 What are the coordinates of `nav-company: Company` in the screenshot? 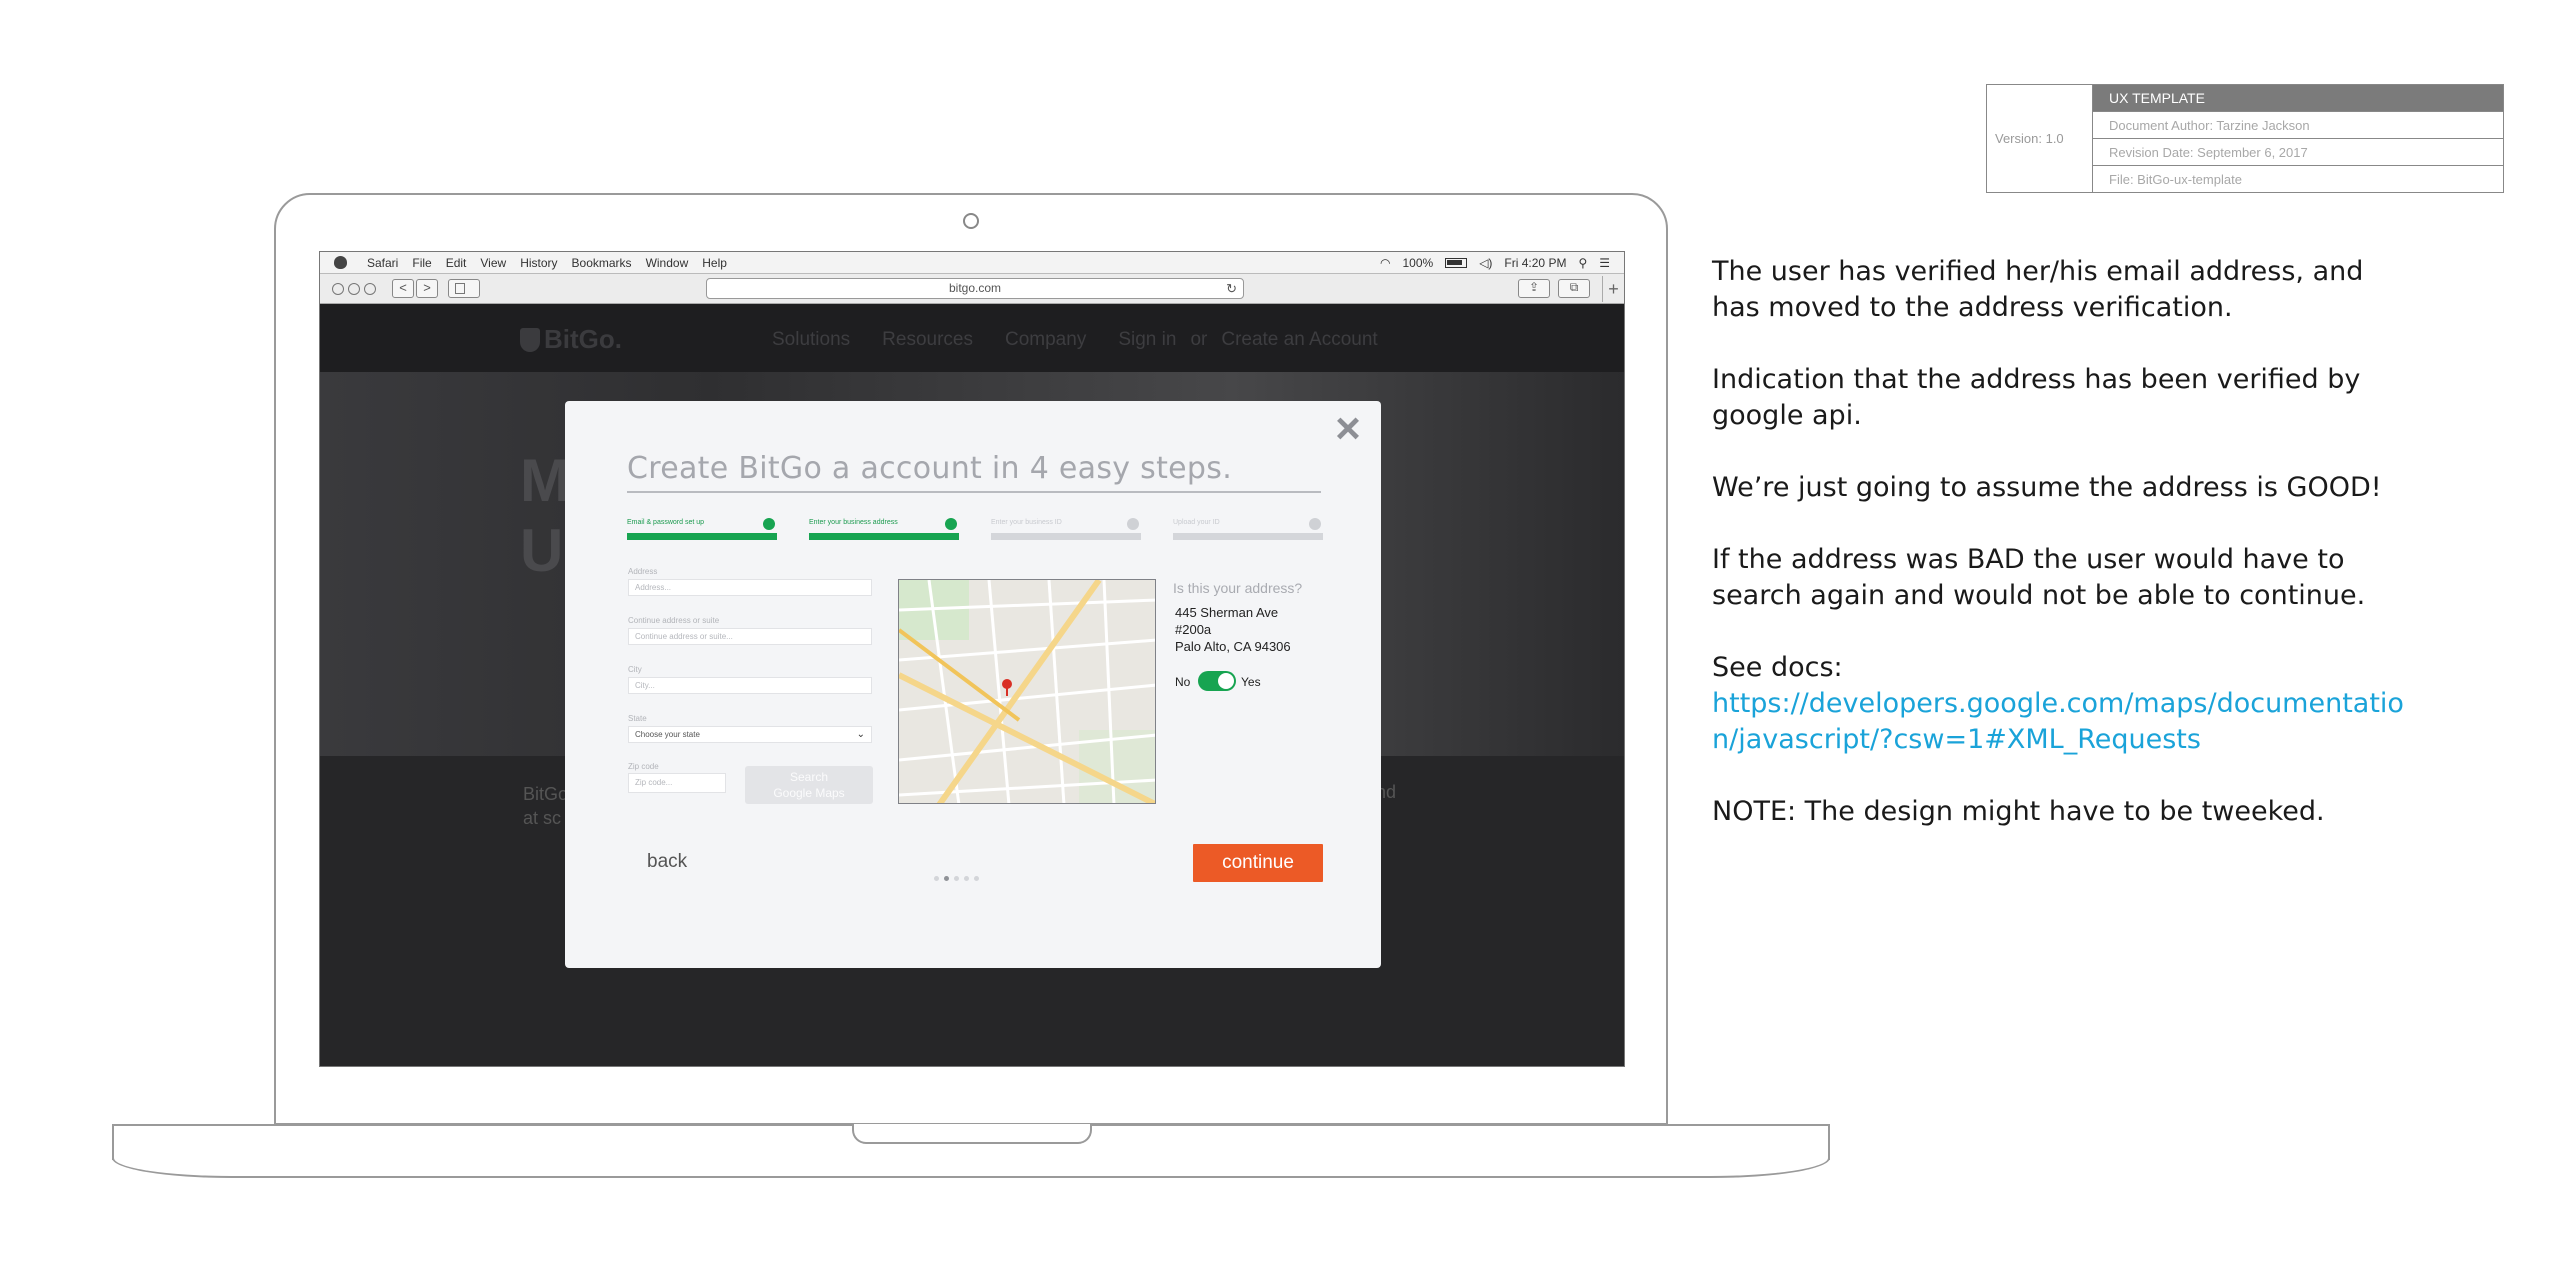 It's located at (1045, 340).